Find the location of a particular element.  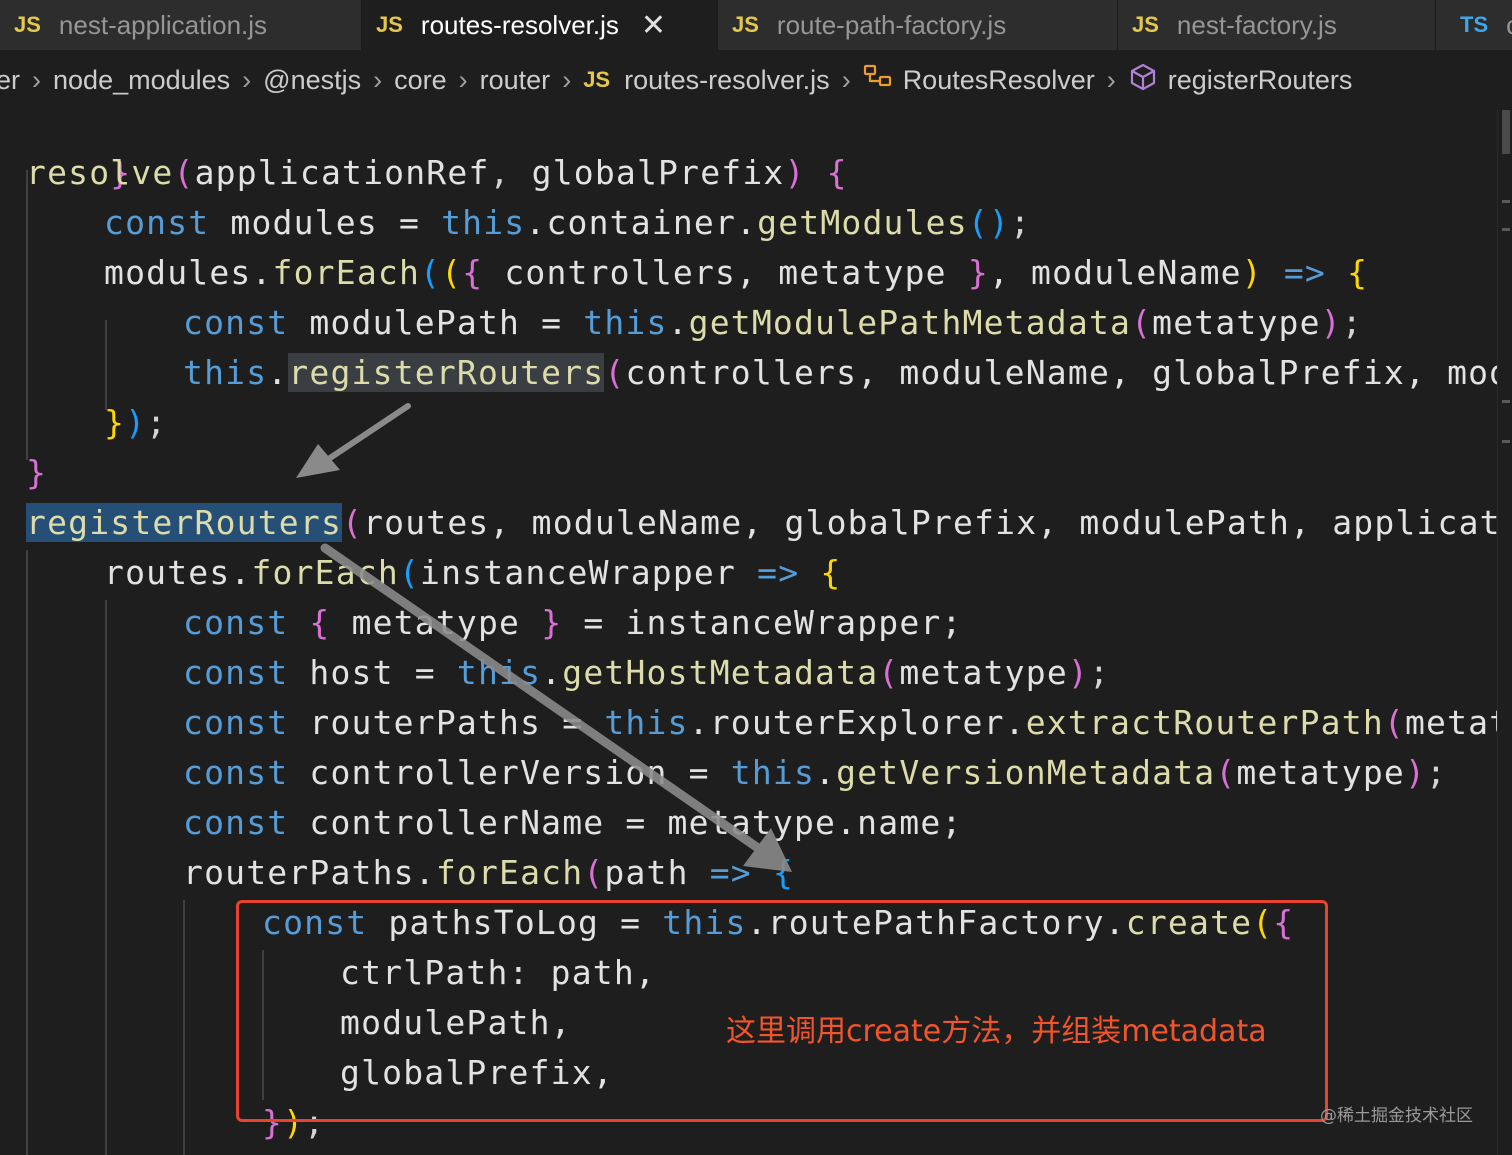

tab-label: c is located at coordinates (1509, 25).